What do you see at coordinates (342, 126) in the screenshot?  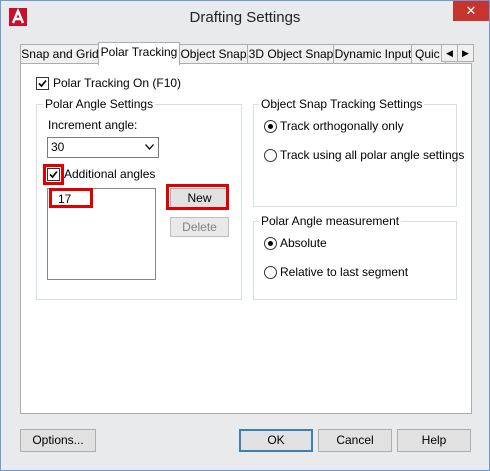 I see `track-orthogonally-label: Track orthogonally only` at bounding box center [342, 126].